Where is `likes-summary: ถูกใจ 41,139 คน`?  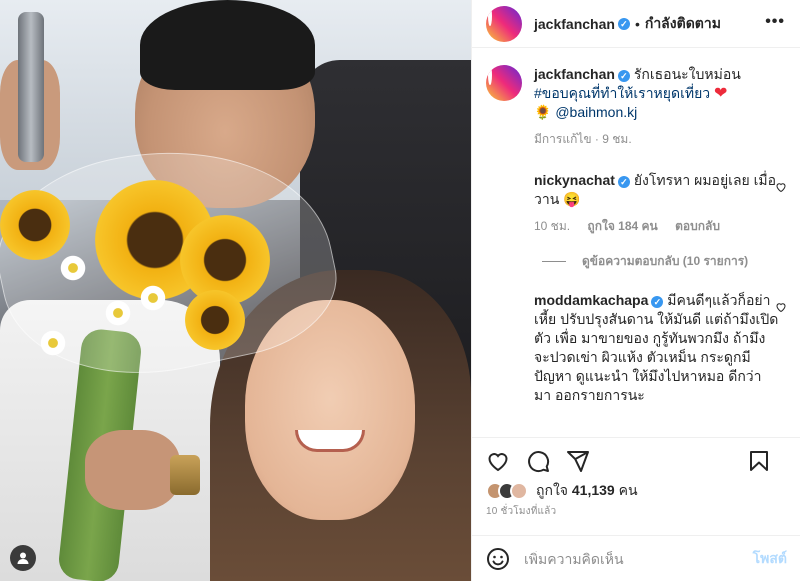
likes-summary: ถูกใจ 41,139 คน is located at coordinates (562, 491).